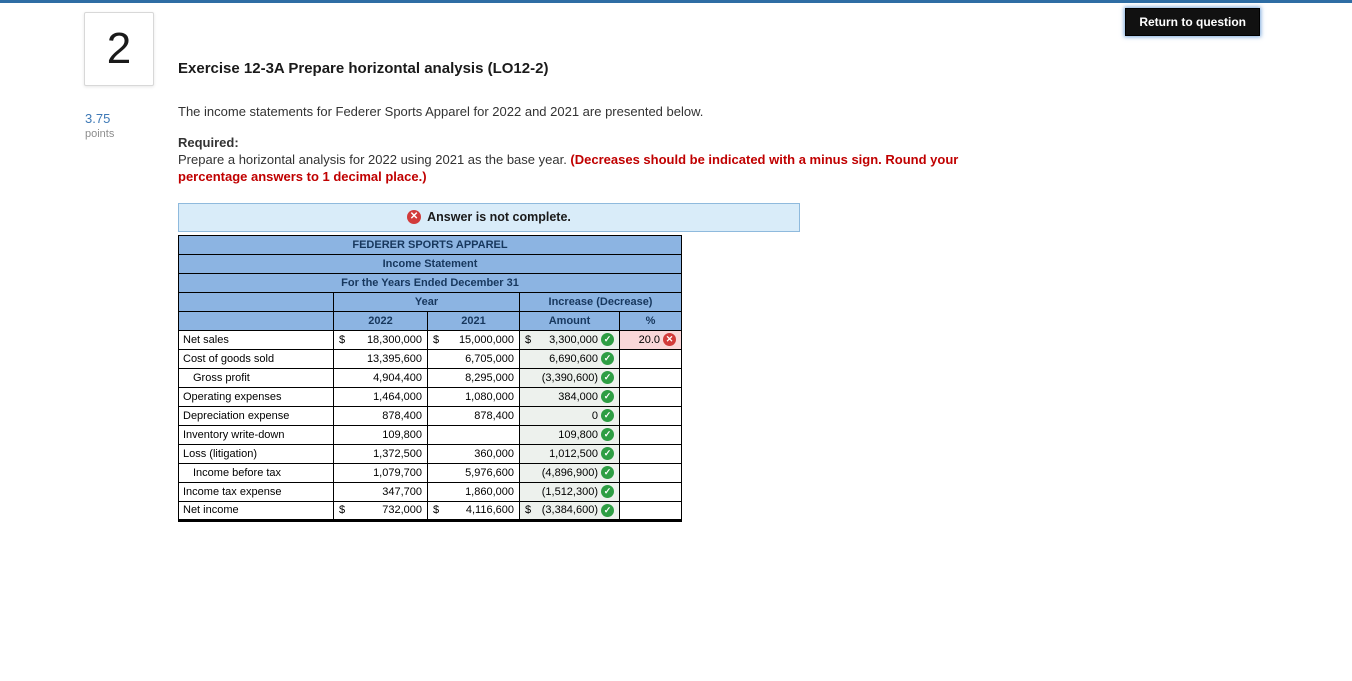 The width and height of the screenshot is (1352, 681). I want to click on percent-input-cell: 20.0 ✕, so click(650, 339).